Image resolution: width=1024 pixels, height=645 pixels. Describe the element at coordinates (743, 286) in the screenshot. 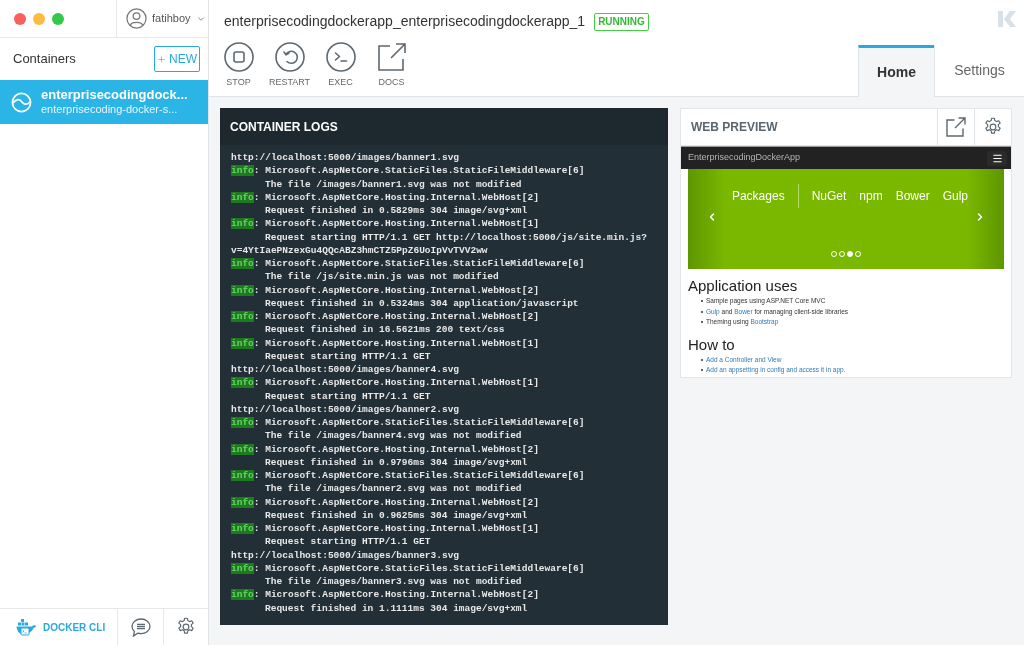

I see `section-heading: Application uses` at that location.